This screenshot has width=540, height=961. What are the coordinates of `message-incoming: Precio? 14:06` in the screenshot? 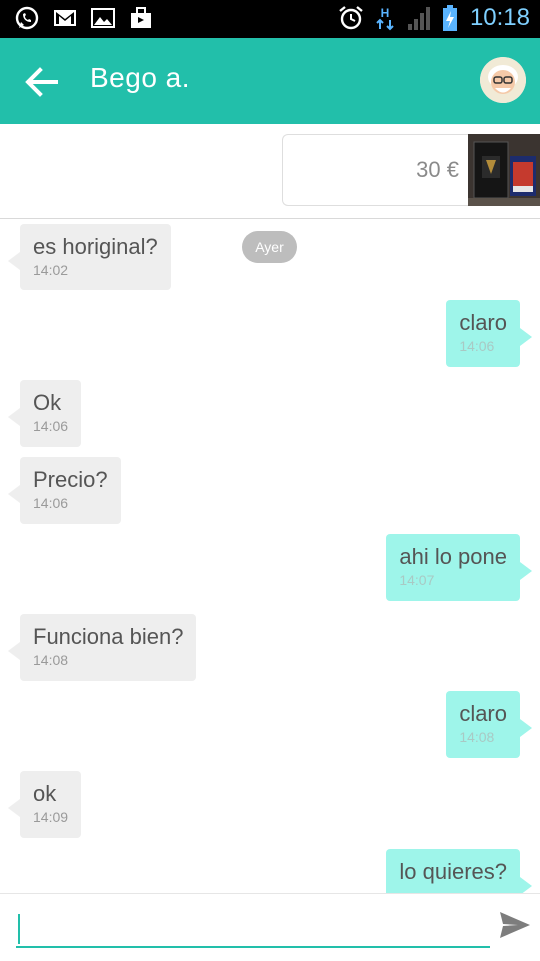 It's located at (64, 490).